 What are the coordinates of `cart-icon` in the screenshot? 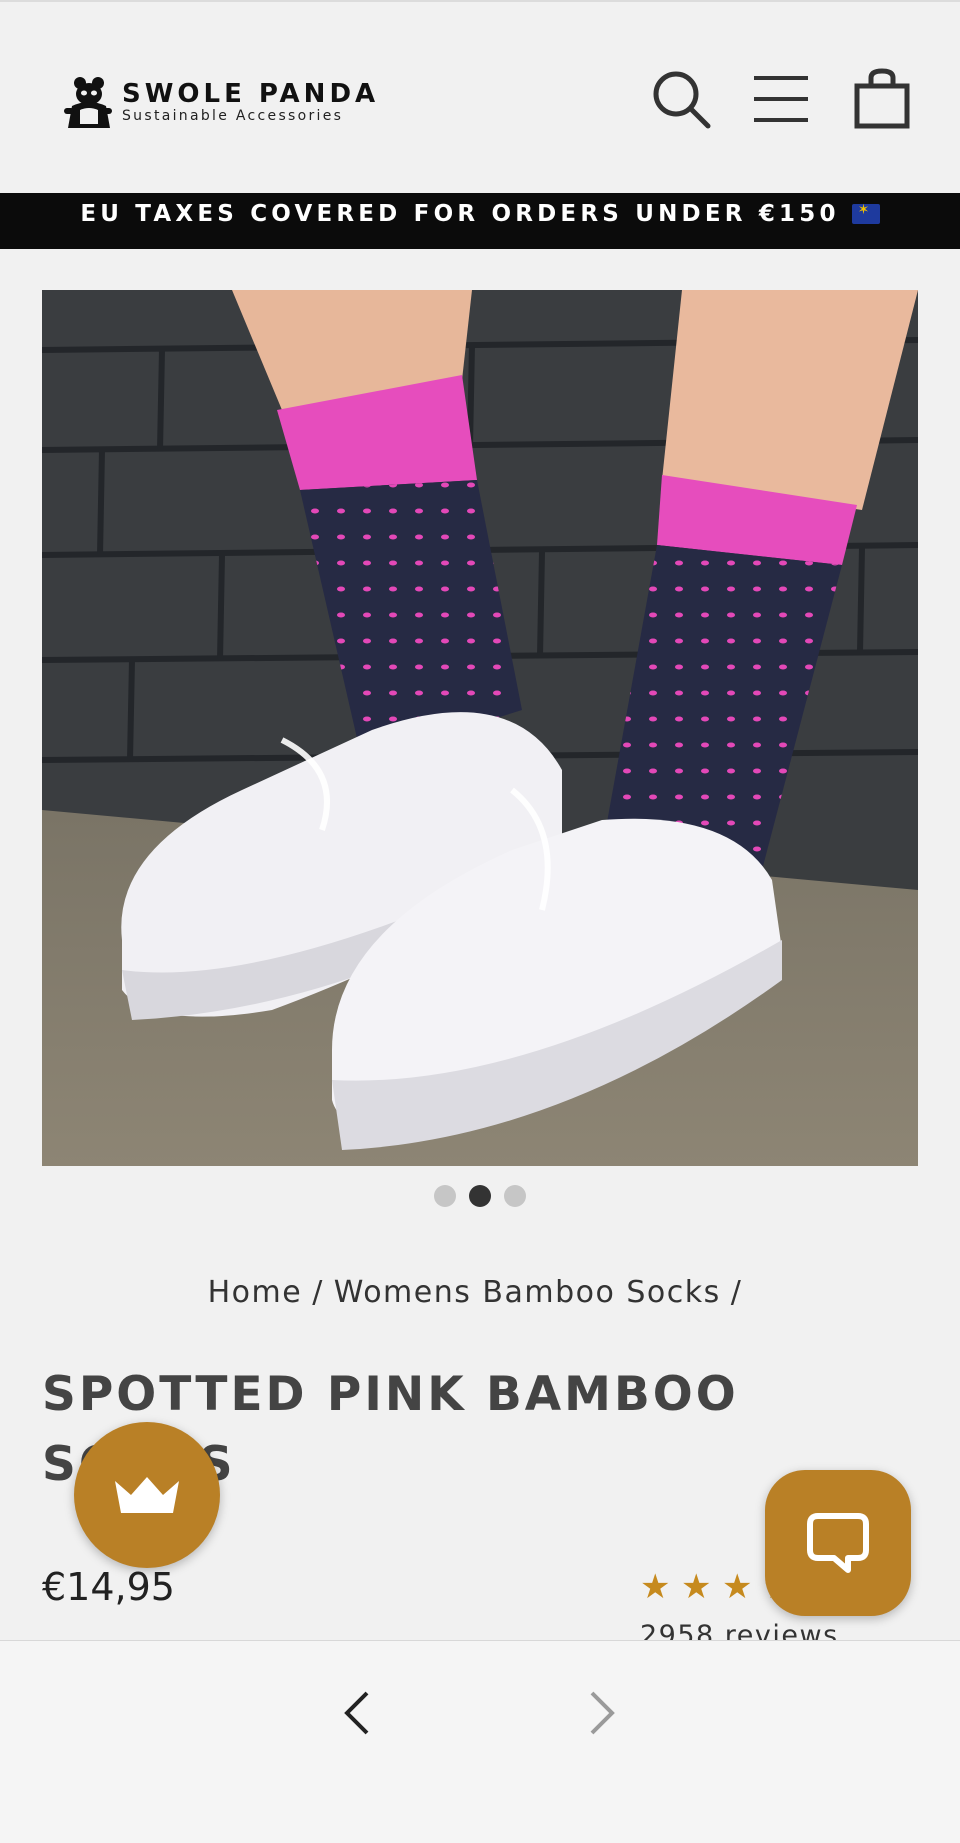 It's located at (882, 98).